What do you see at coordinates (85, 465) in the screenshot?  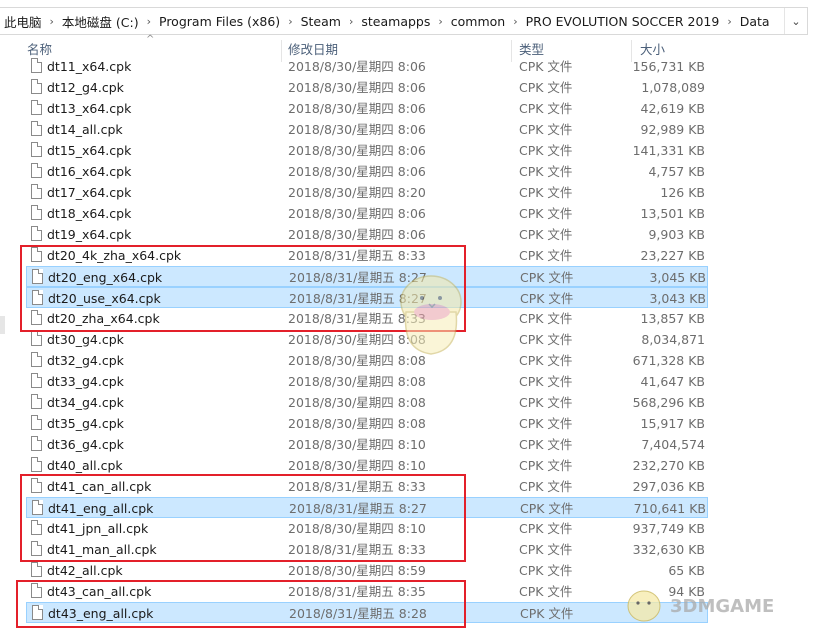 I see `file-name: dt40_all.cpk` at bounding box center [85, 465].